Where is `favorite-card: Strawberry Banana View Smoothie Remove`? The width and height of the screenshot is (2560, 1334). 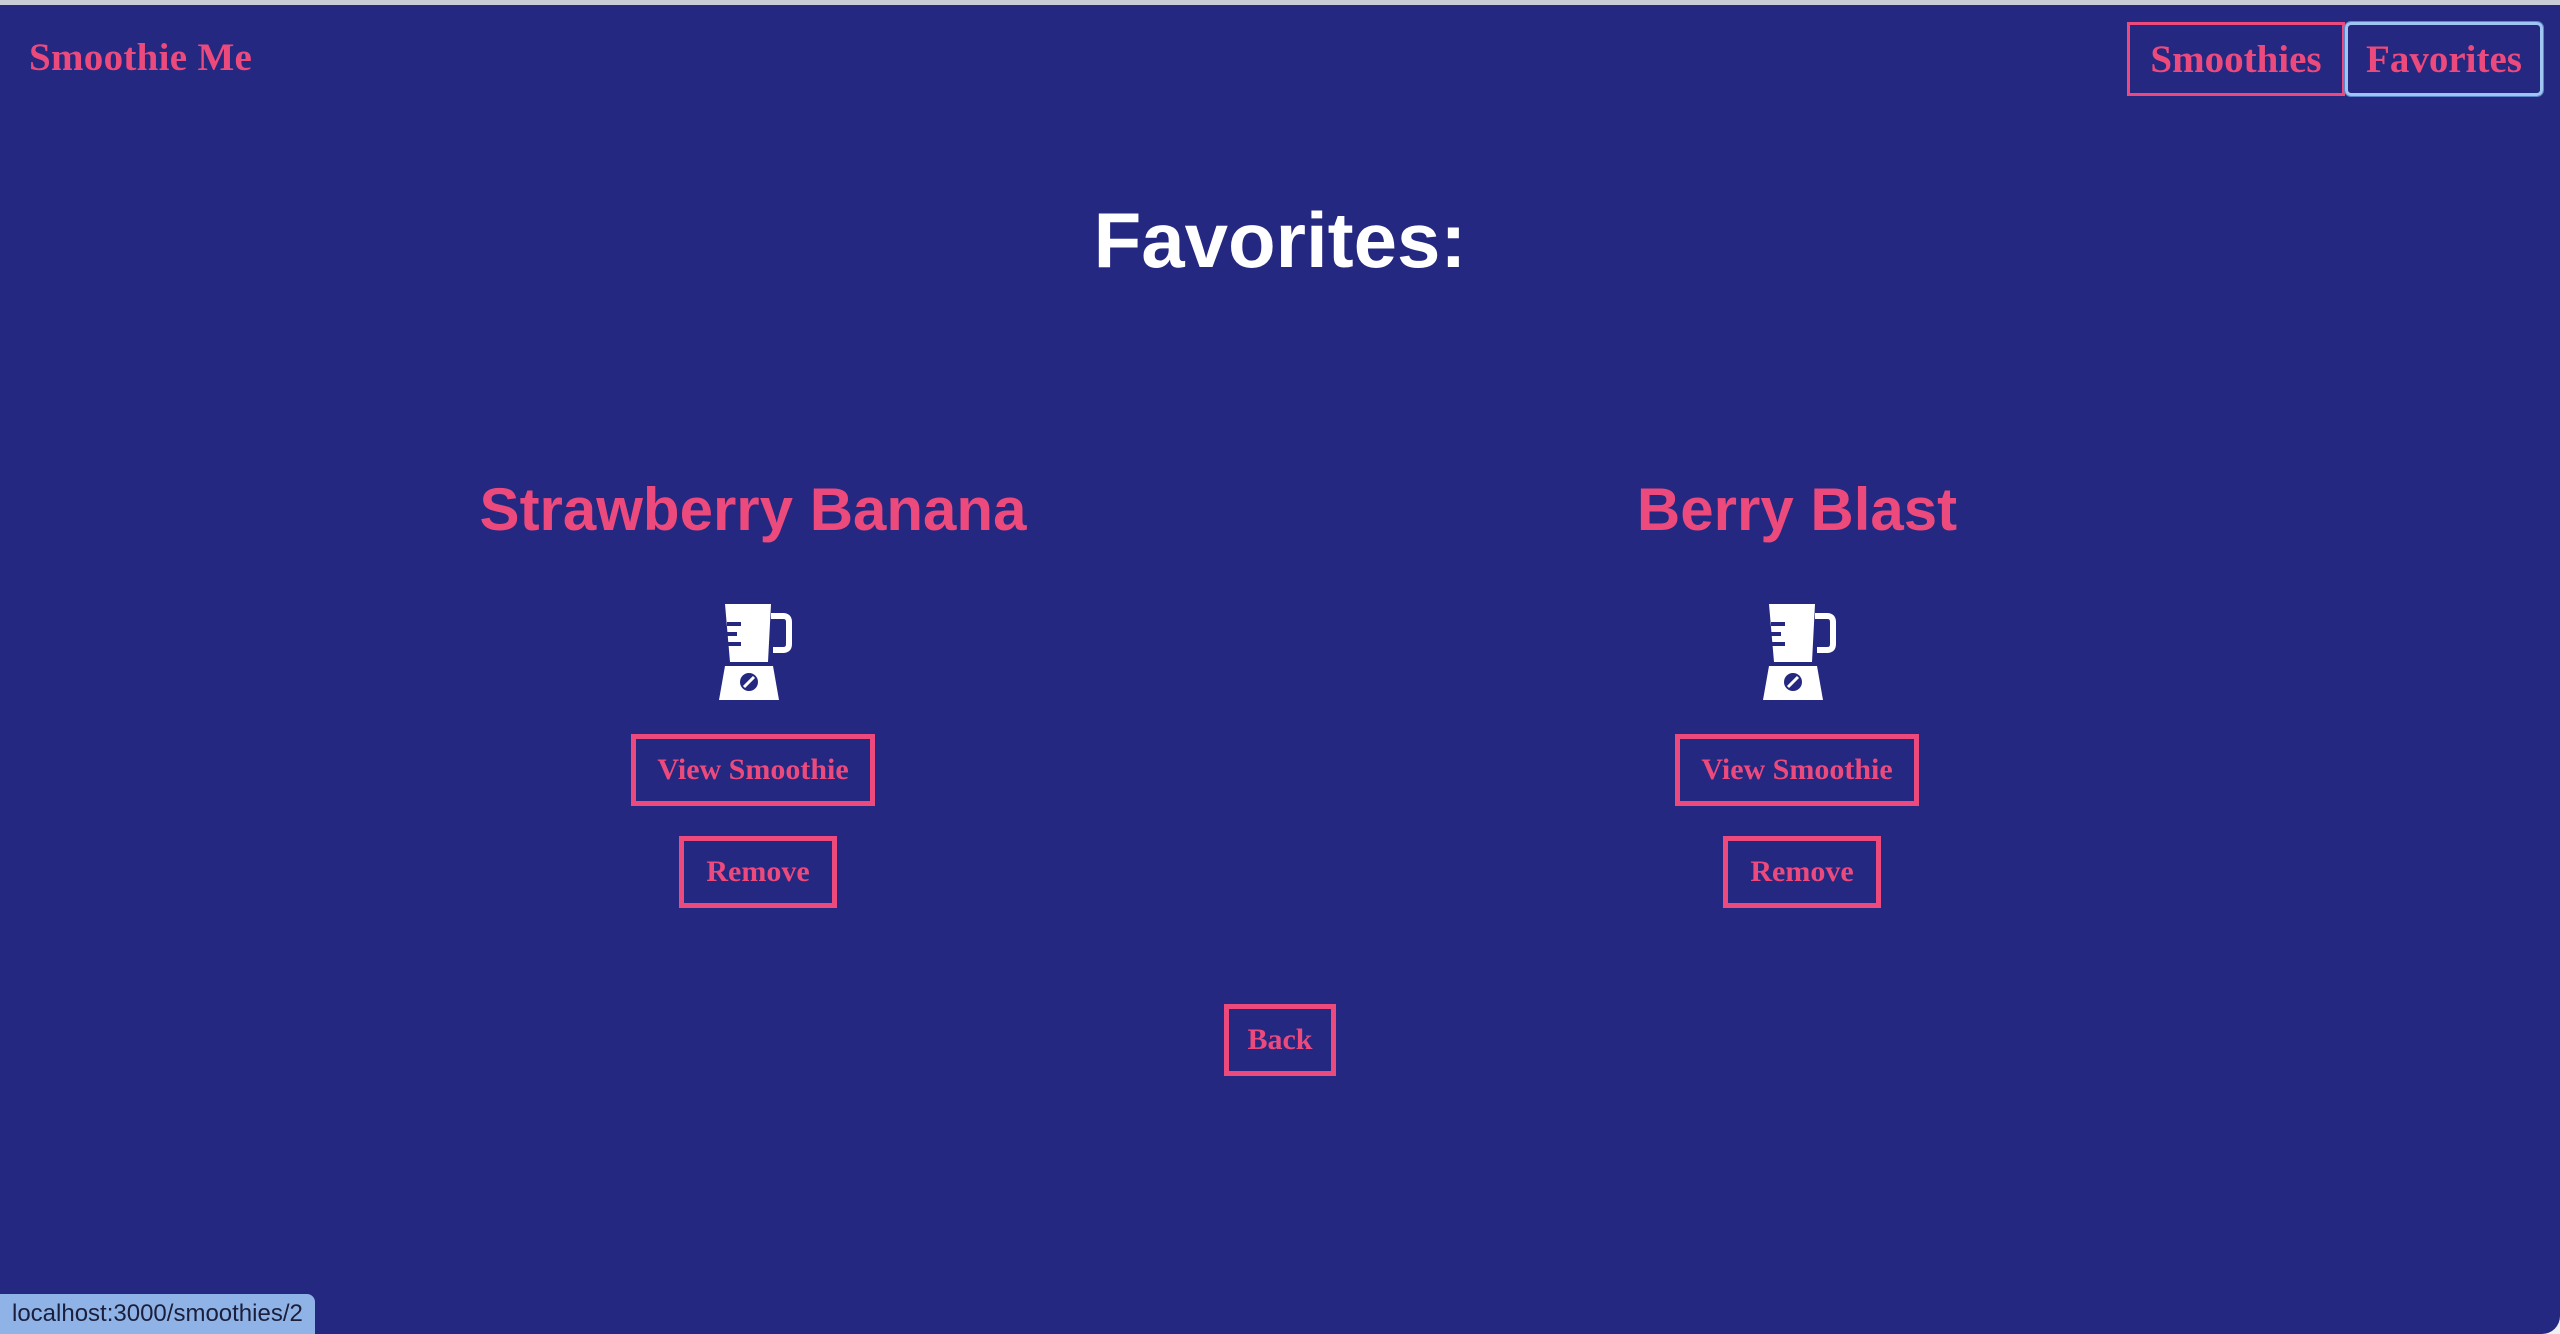 favorite-card: Strawberry Banana View Smoothie Remove is located at coordinates (753, 691).